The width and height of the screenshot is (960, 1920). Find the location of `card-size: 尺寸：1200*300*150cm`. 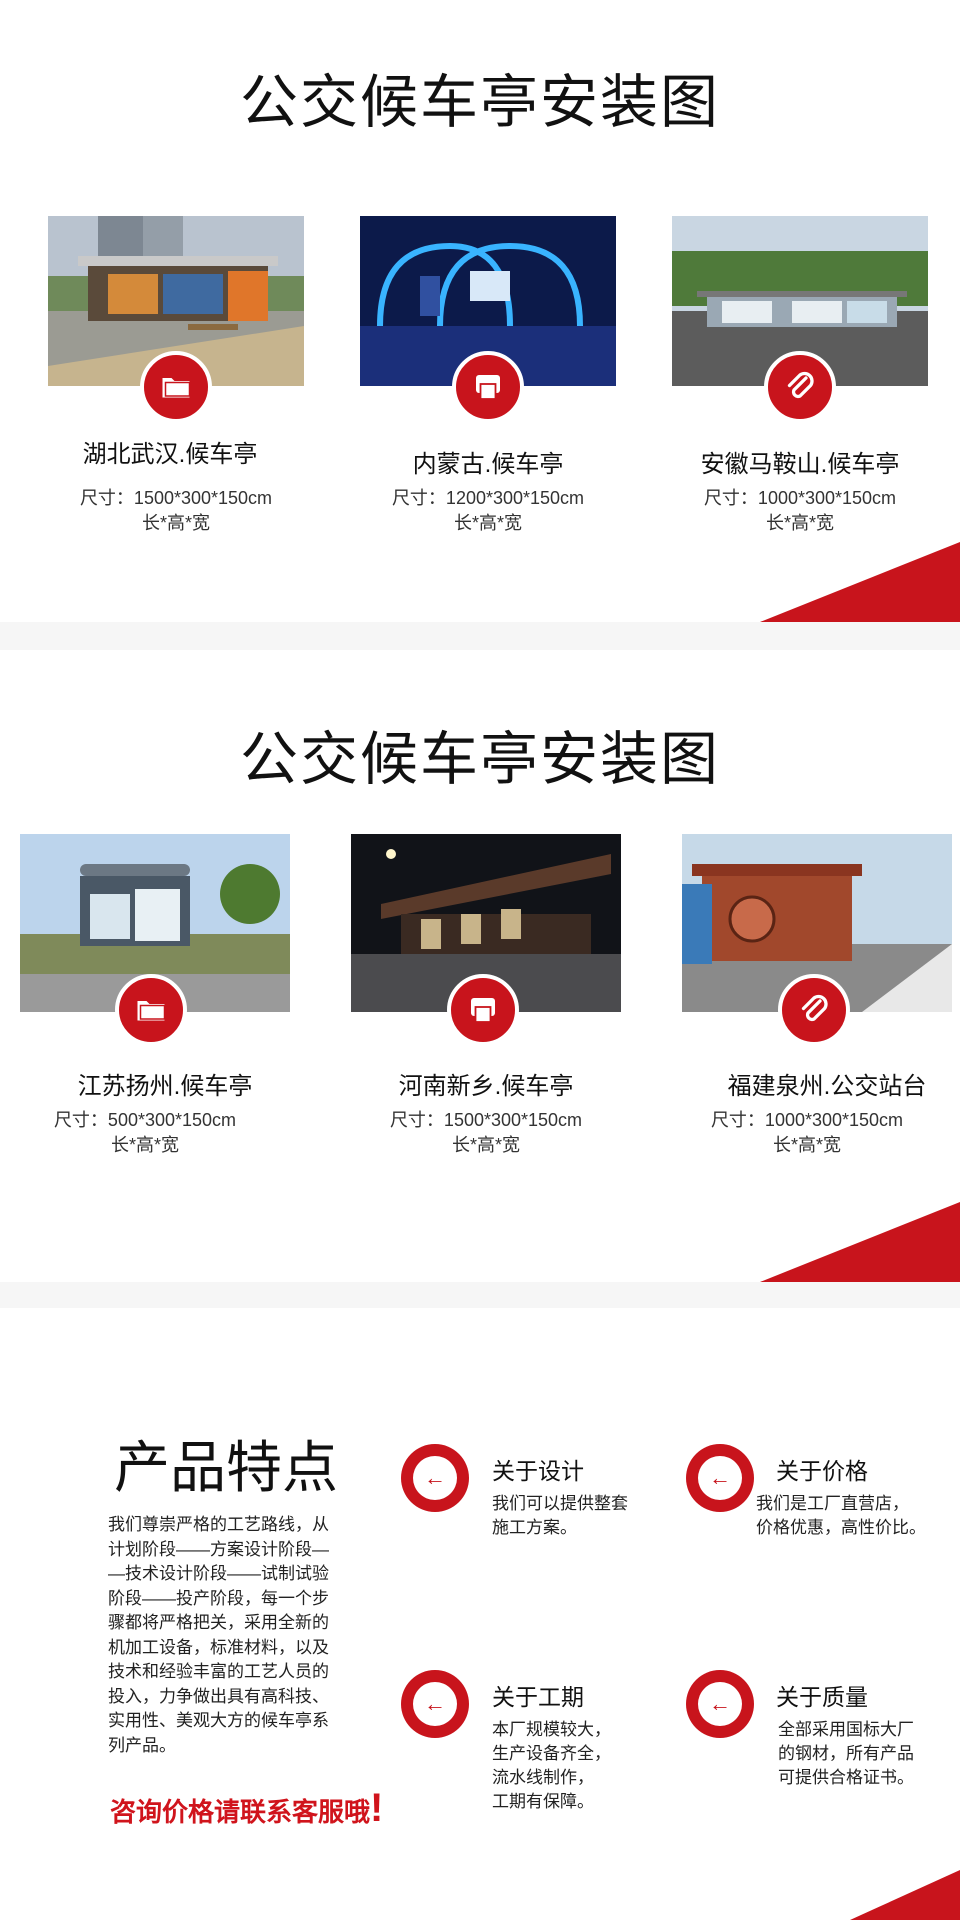

card-size: 尺寸：1200*300*150cm is located at coordinates (488, 498).